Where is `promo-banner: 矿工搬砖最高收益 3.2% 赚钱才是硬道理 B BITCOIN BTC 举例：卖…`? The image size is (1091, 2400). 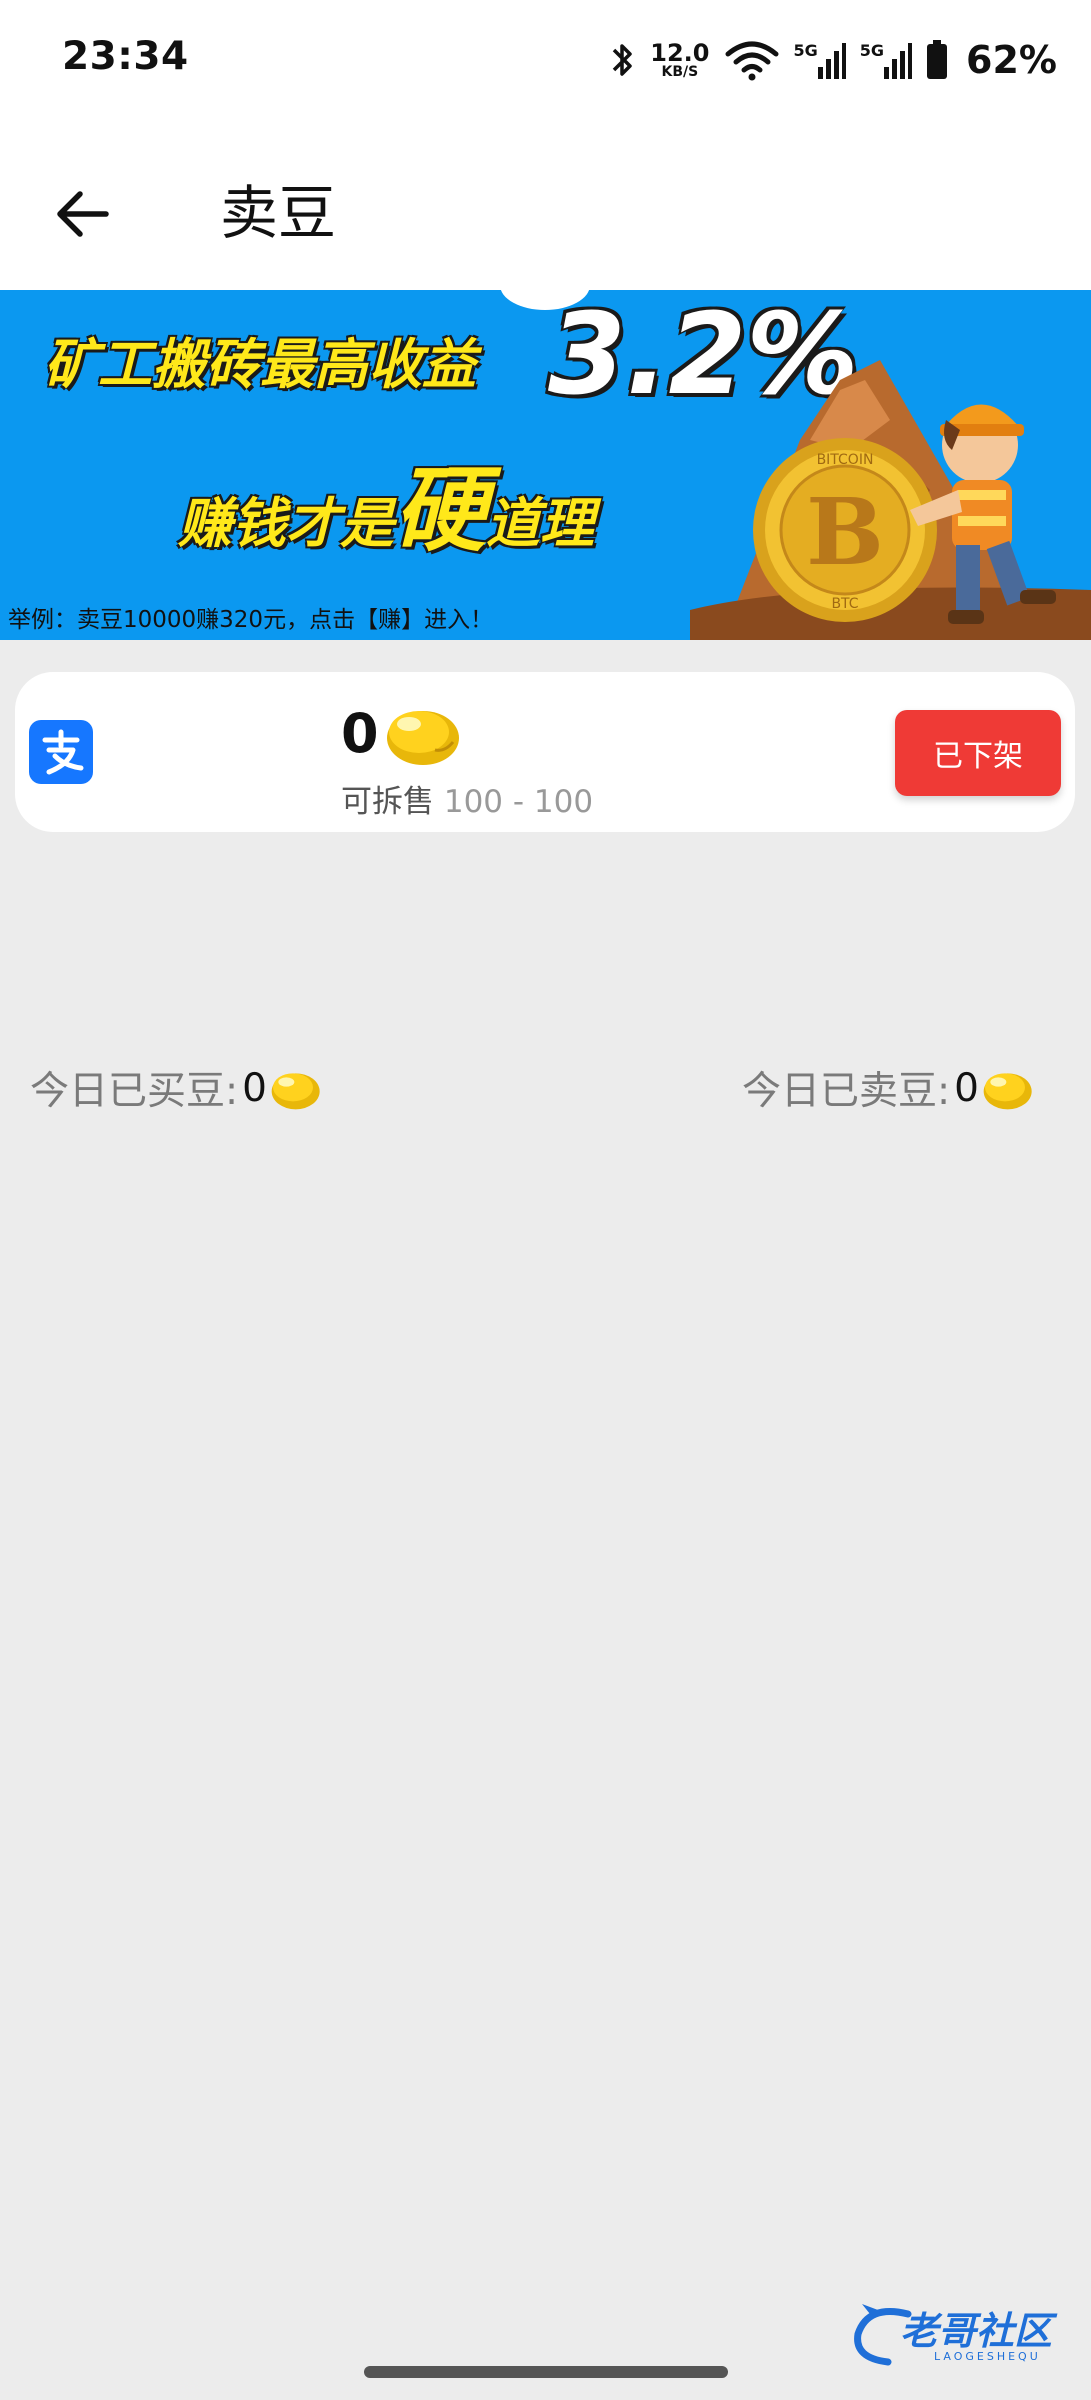 promo-banner: 矿工搬砖最高收益 3.2% 赚钱才是硬道理 B BITCOIN BTC 举例：卖… is located at coordinates (545, 465).